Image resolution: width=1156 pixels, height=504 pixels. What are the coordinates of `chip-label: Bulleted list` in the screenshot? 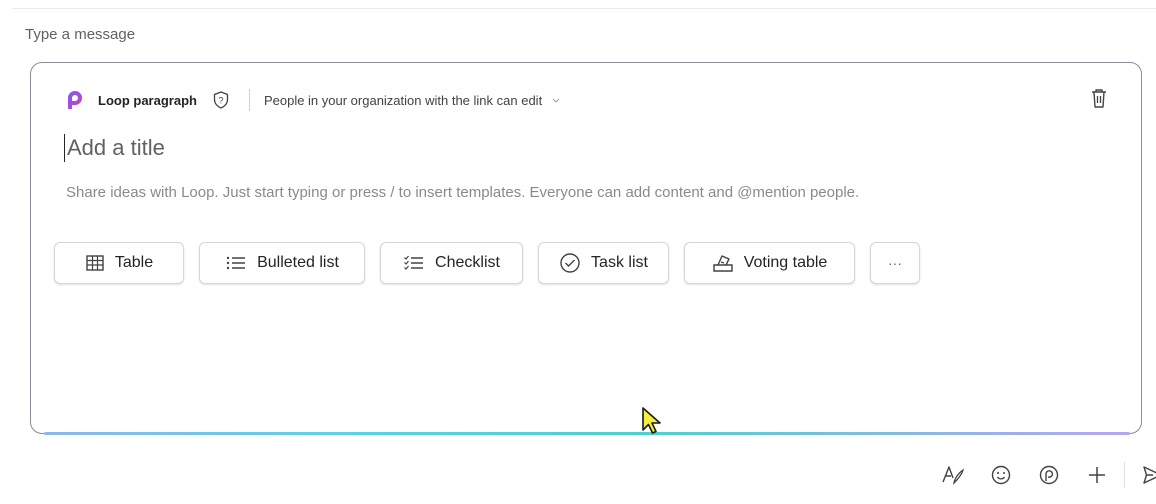 It's located at (298, 262).